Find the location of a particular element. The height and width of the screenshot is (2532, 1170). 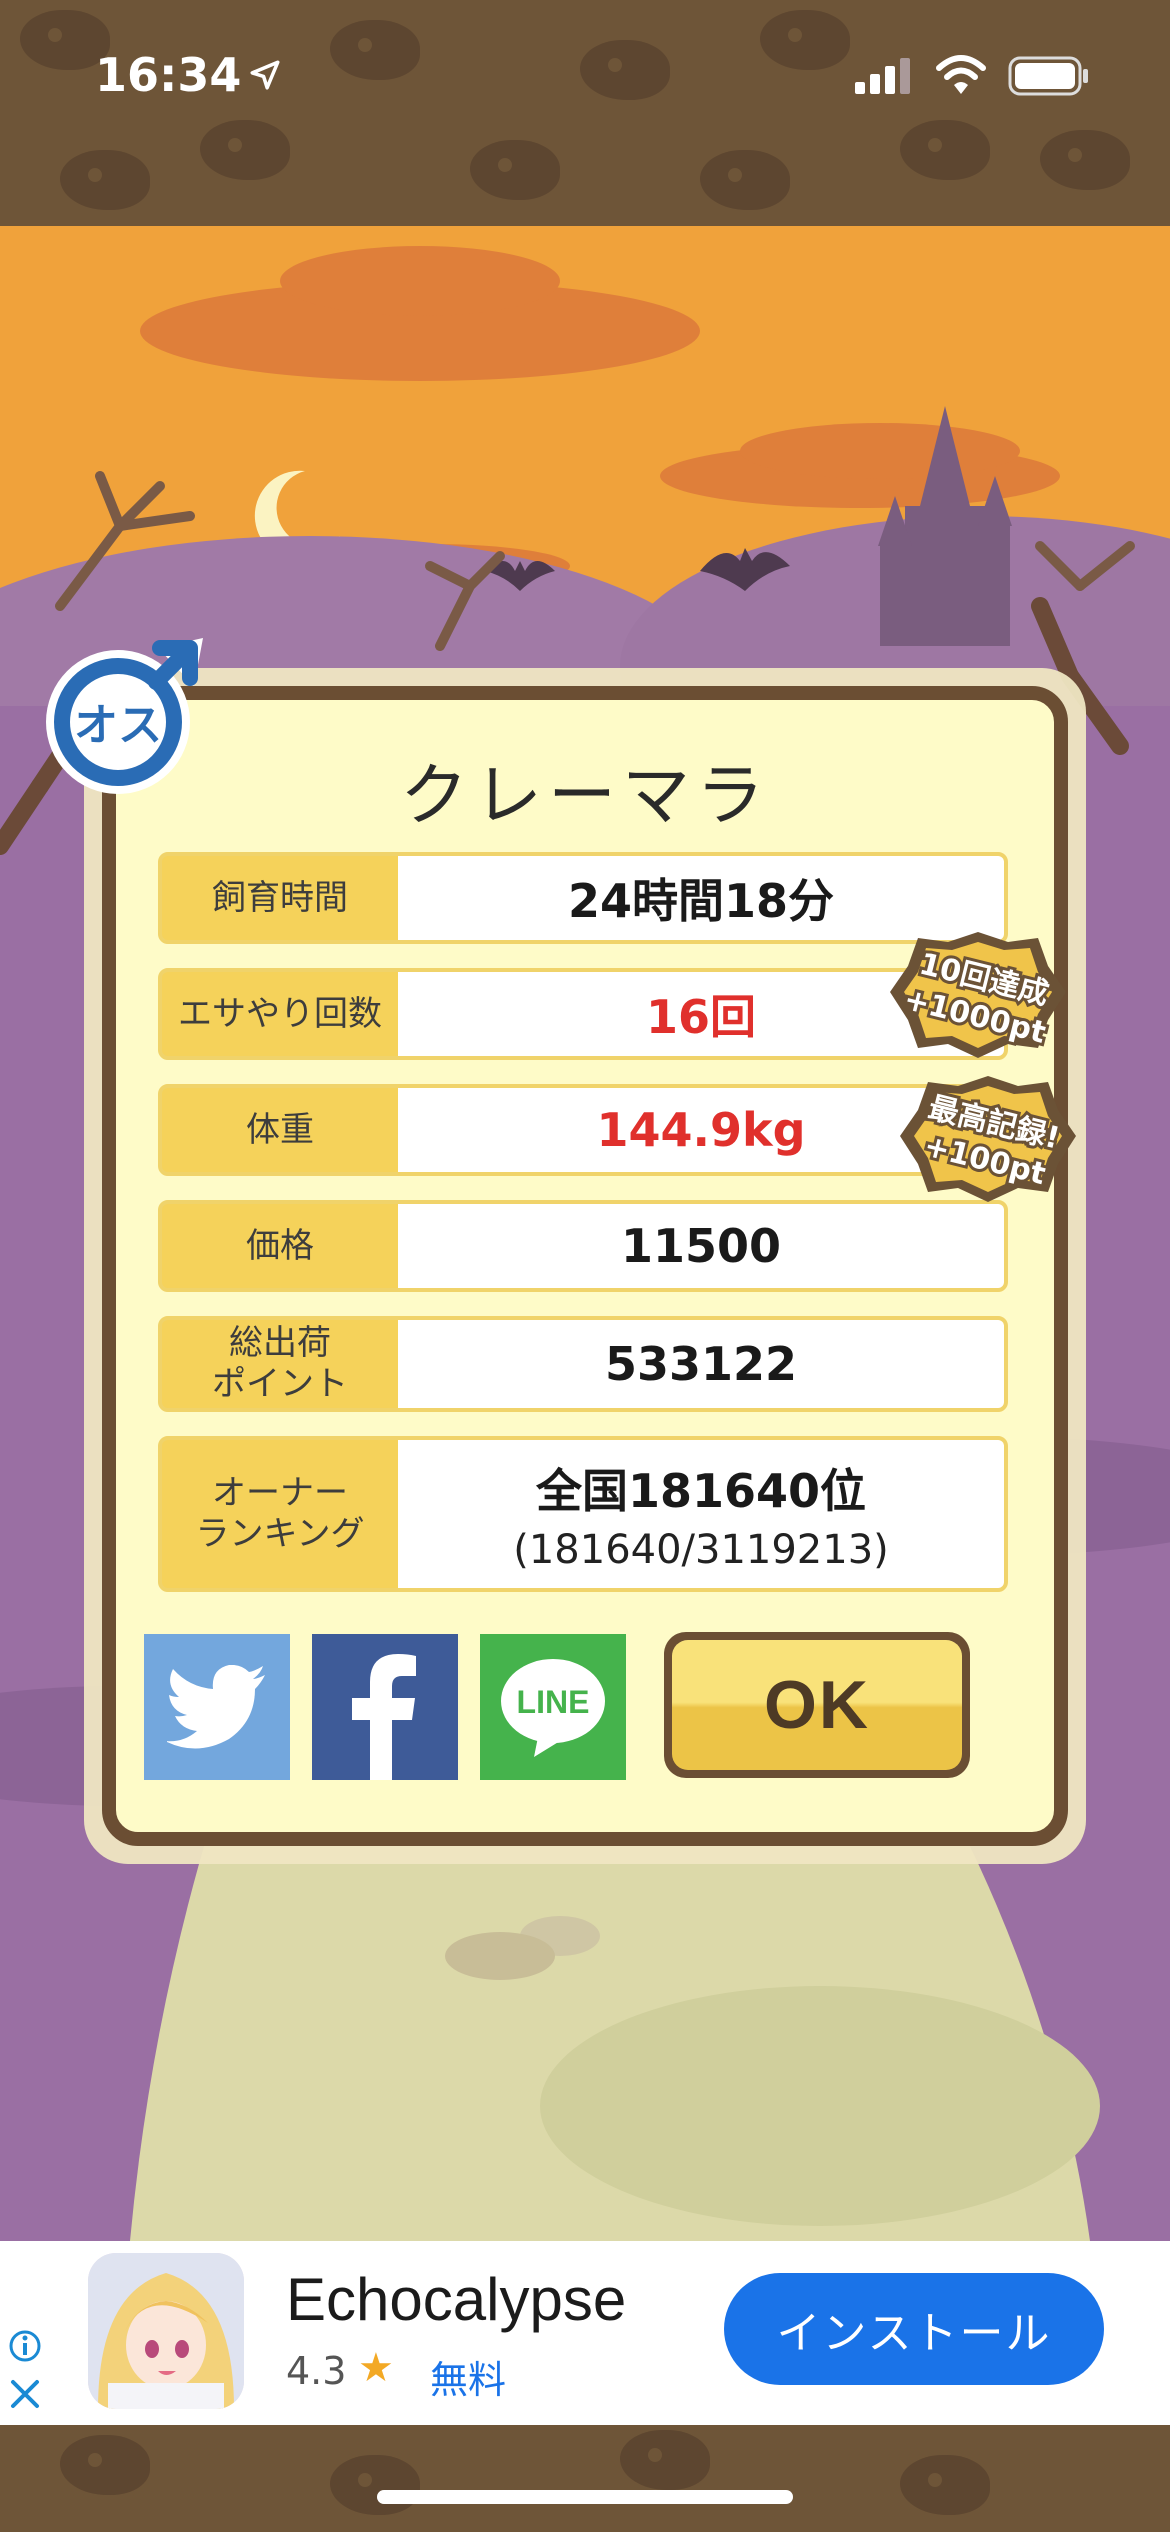

ok-button: OK is located at coordinates (817, 1705).